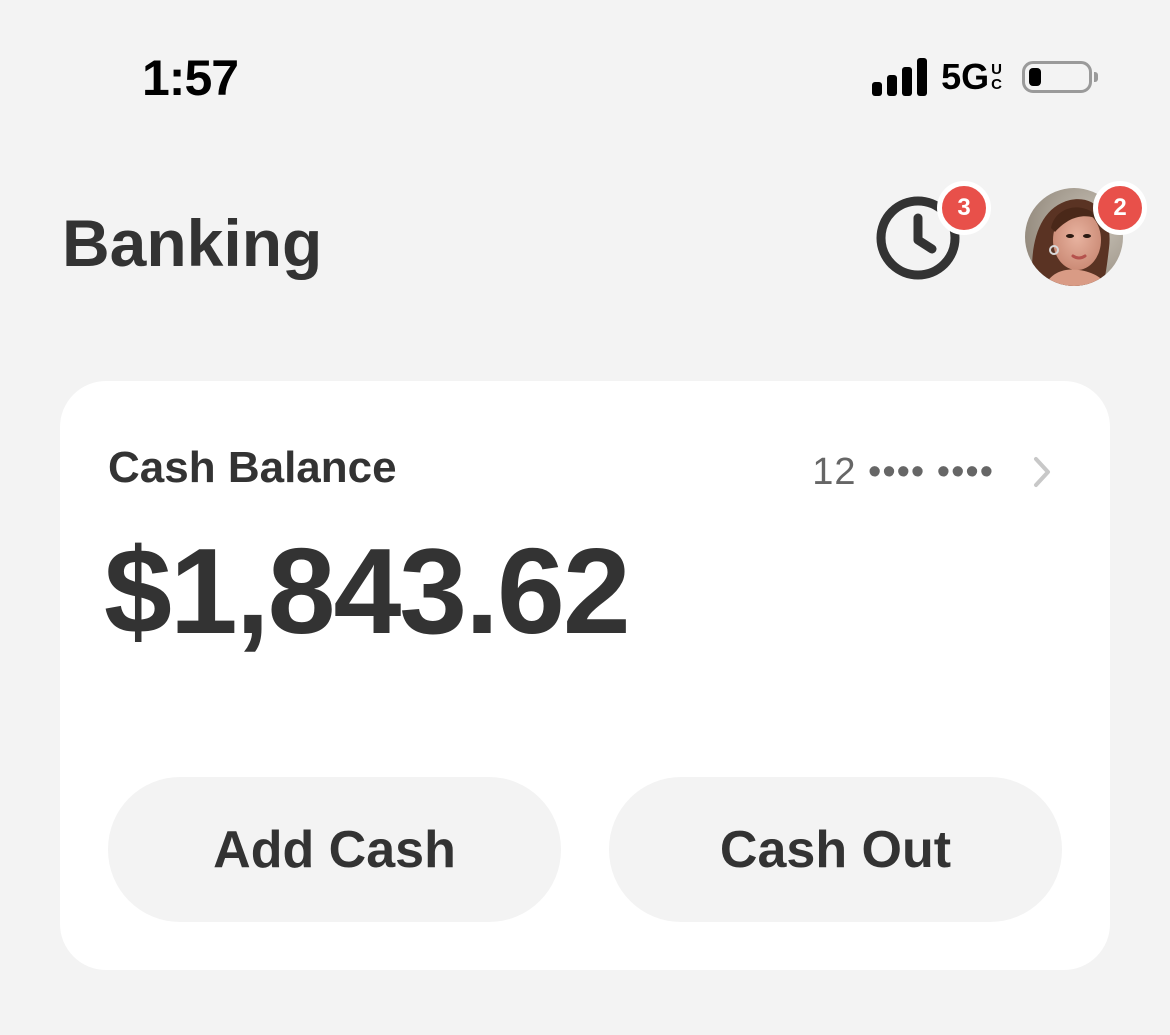 The image size is (1170, 1035). Describe the element at coordinates (367, 591) in the screenshot. I see `balance-amount: $1,843.62` at that location.